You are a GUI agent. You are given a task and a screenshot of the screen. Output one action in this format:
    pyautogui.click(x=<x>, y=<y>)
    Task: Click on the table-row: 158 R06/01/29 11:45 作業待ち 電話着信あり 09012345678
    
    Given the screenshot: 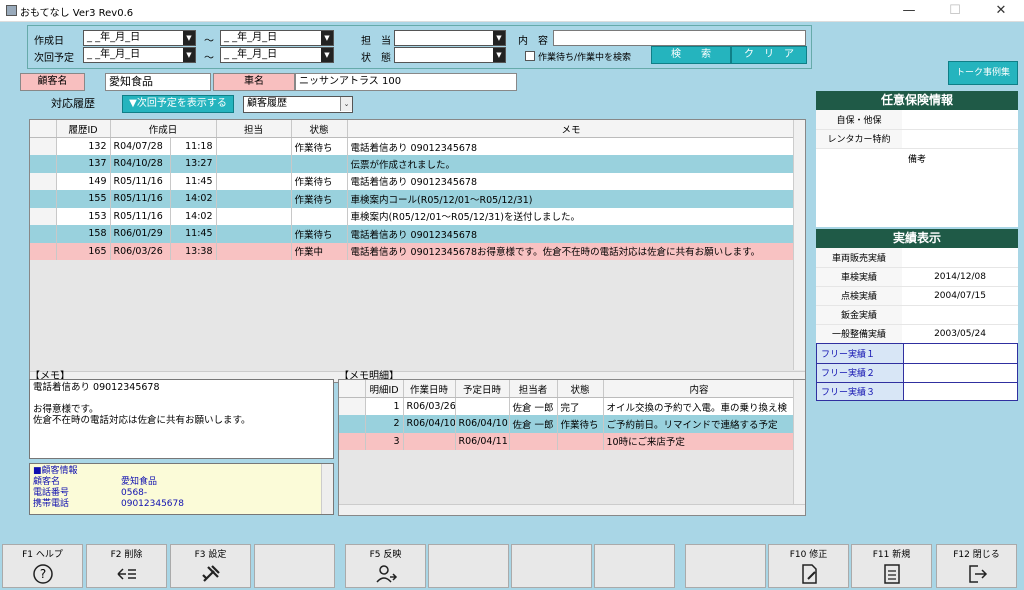 What is the action you would take?
    pyautogui.click(x=413, y=234)
    